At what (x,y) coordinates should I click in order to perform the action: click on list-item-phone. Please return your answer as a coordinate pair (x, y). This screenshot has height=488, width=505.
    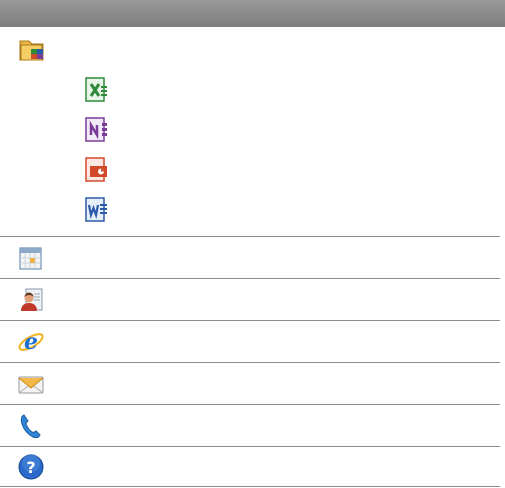
    Looking at the image, I should click on (252, 425).